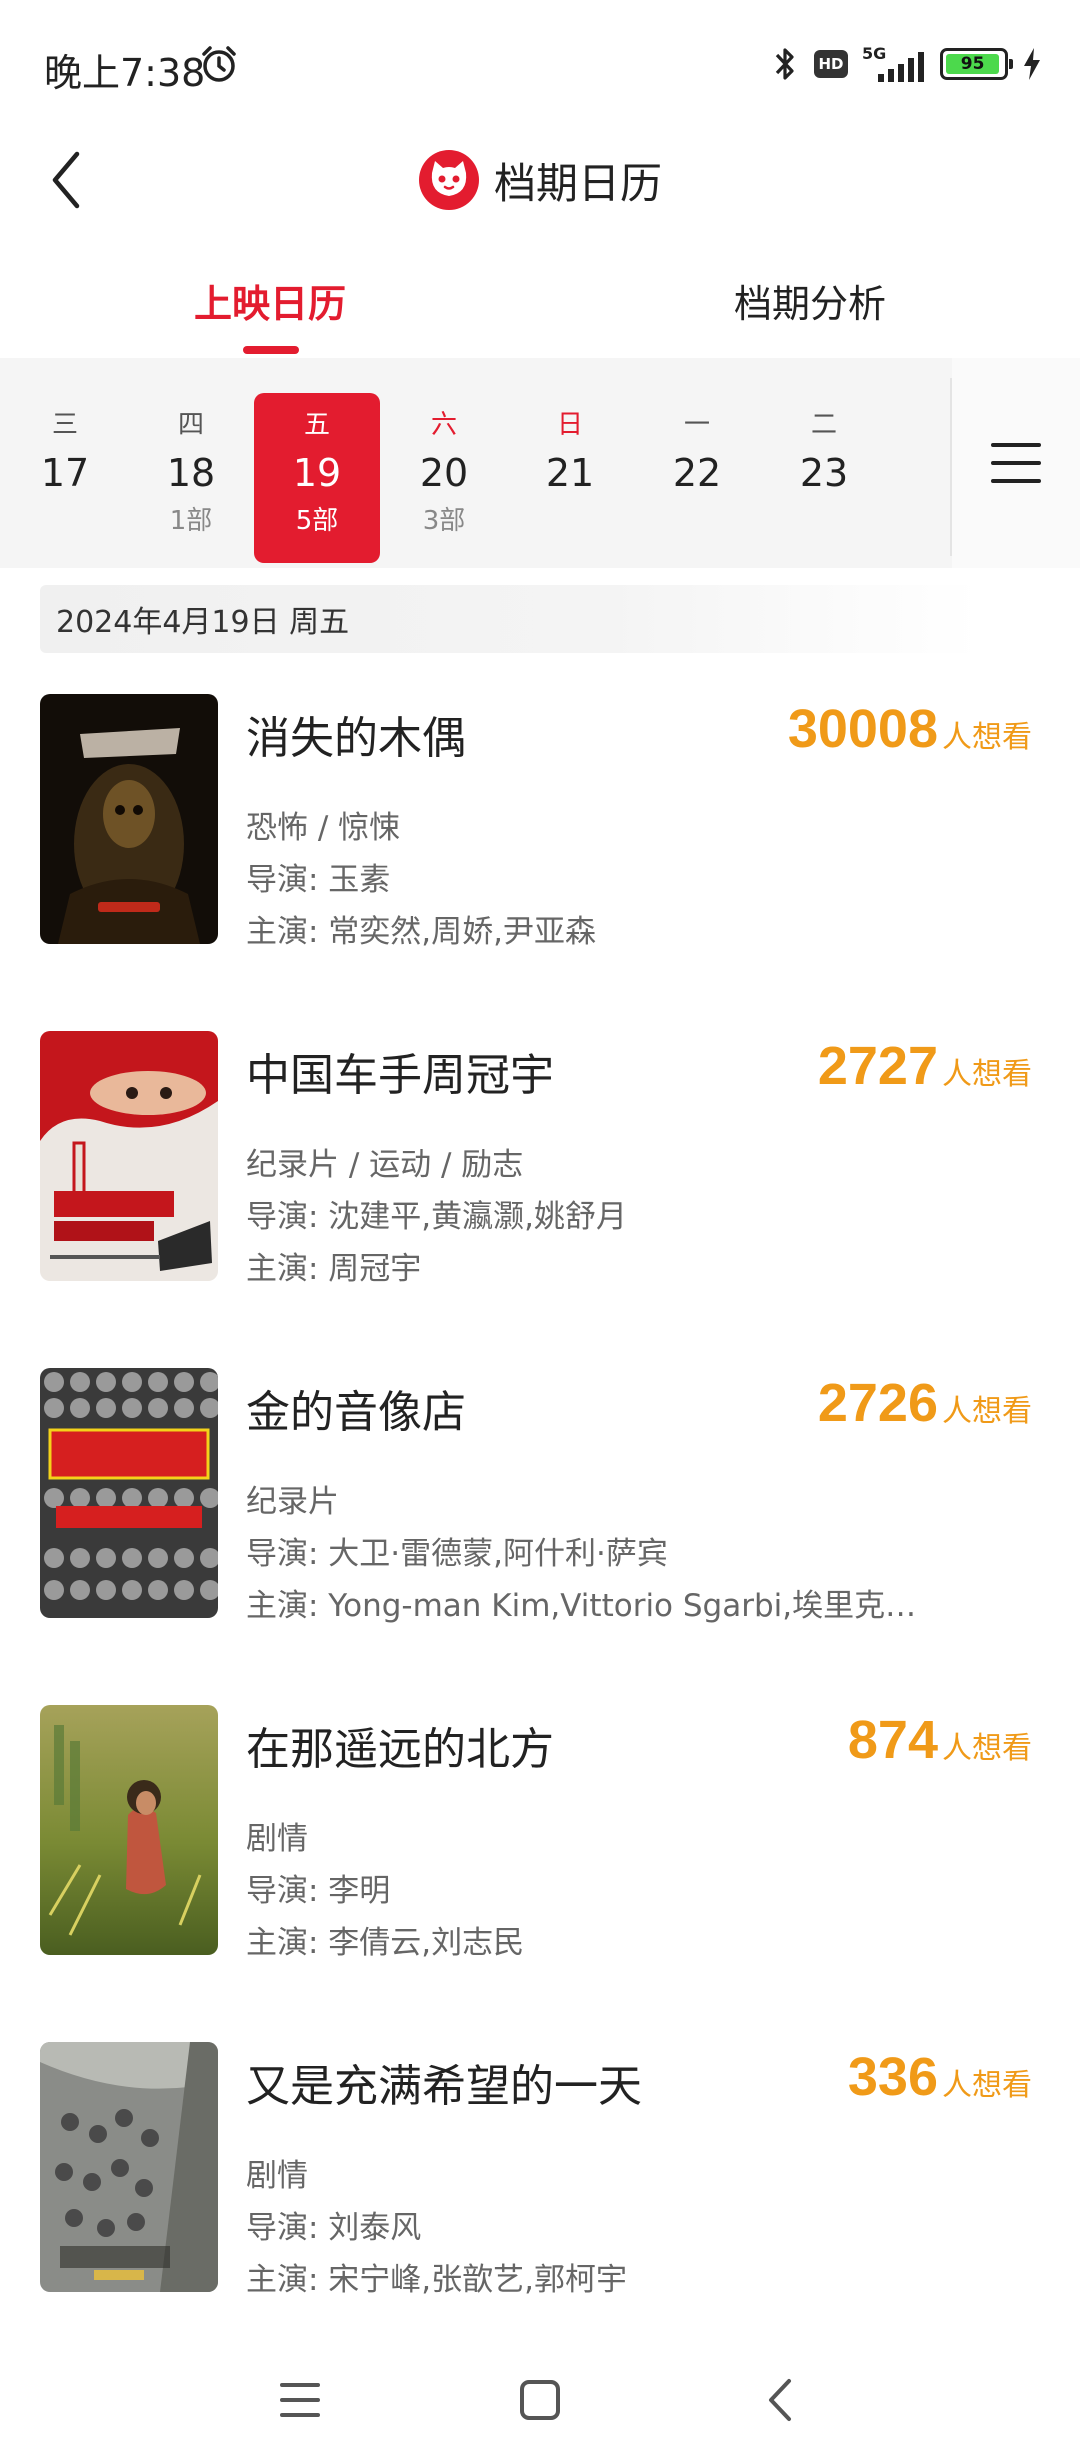 This screenshot has width=1080, height=2460. I want to click on want-to-see: 2726 人想看, so click(925, 1403).